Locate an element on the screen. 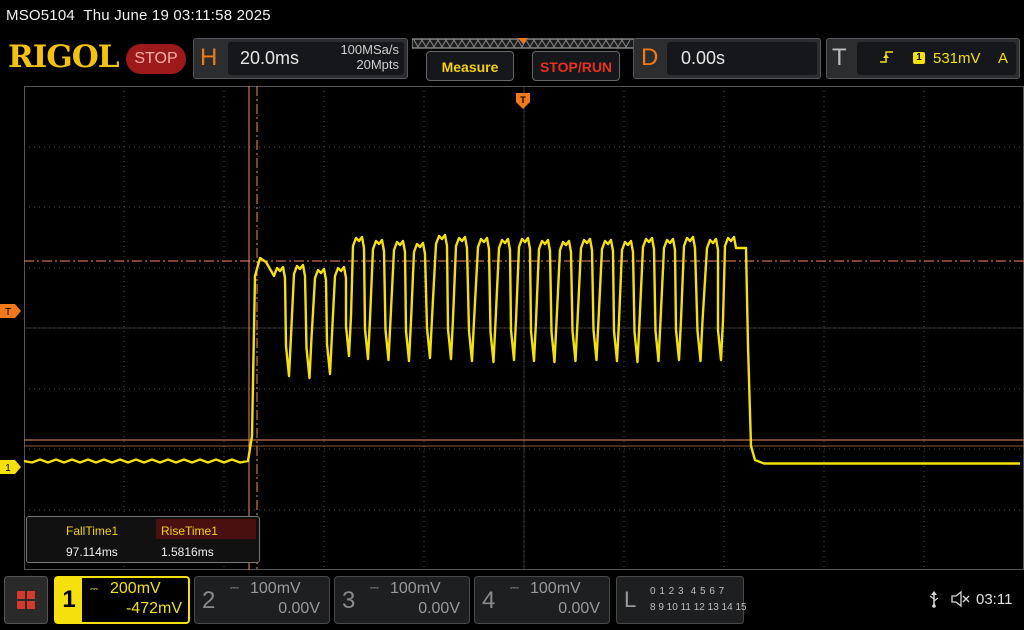  fall-time-label: FallTime1 is located at coordinates (92, 531).